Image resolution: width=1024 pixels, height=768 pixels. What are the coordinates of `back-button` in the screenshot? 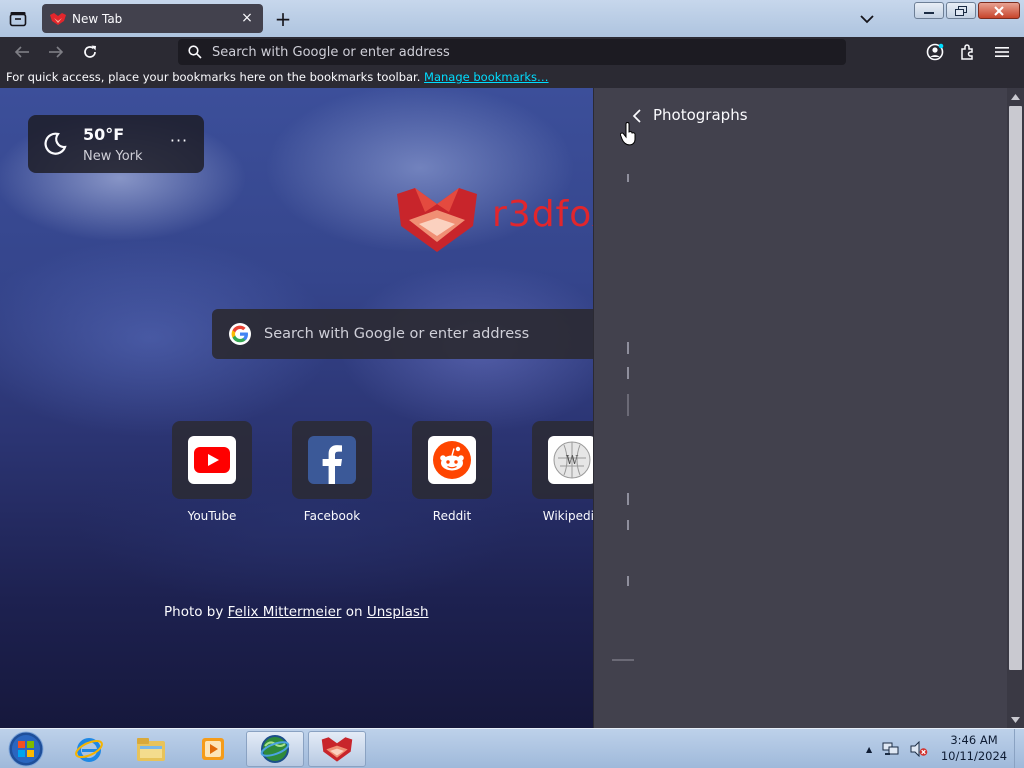 It's located at (22, 52).